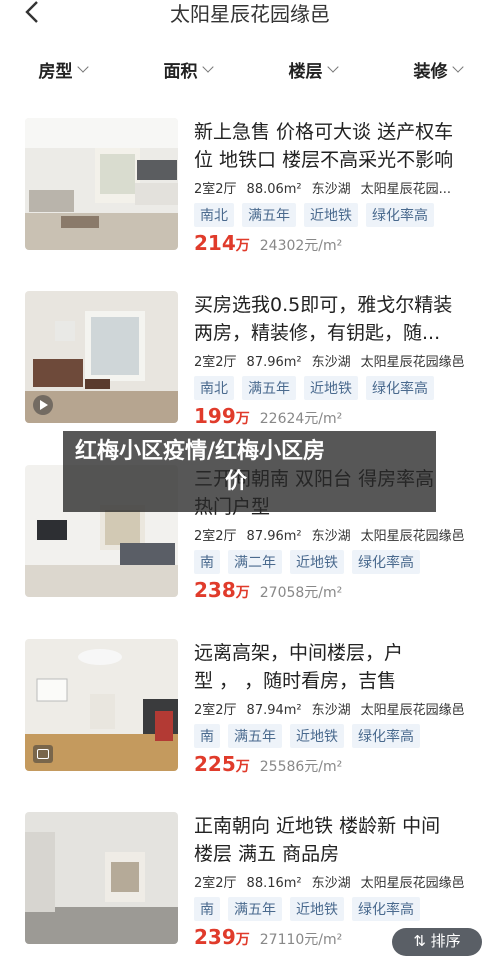  Describe the element at coordinates (301, 419) in the screenshot. I see `unit-price: 22624元/m²` at that location.